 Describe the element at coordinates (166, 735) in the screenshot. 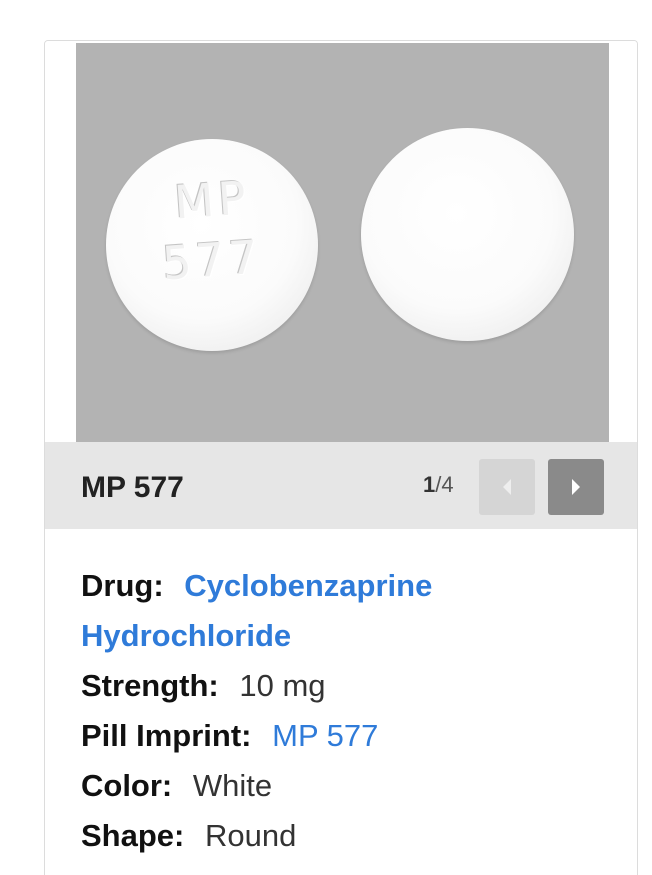

I see `imprint-label: Pill Imprint:` at that location.